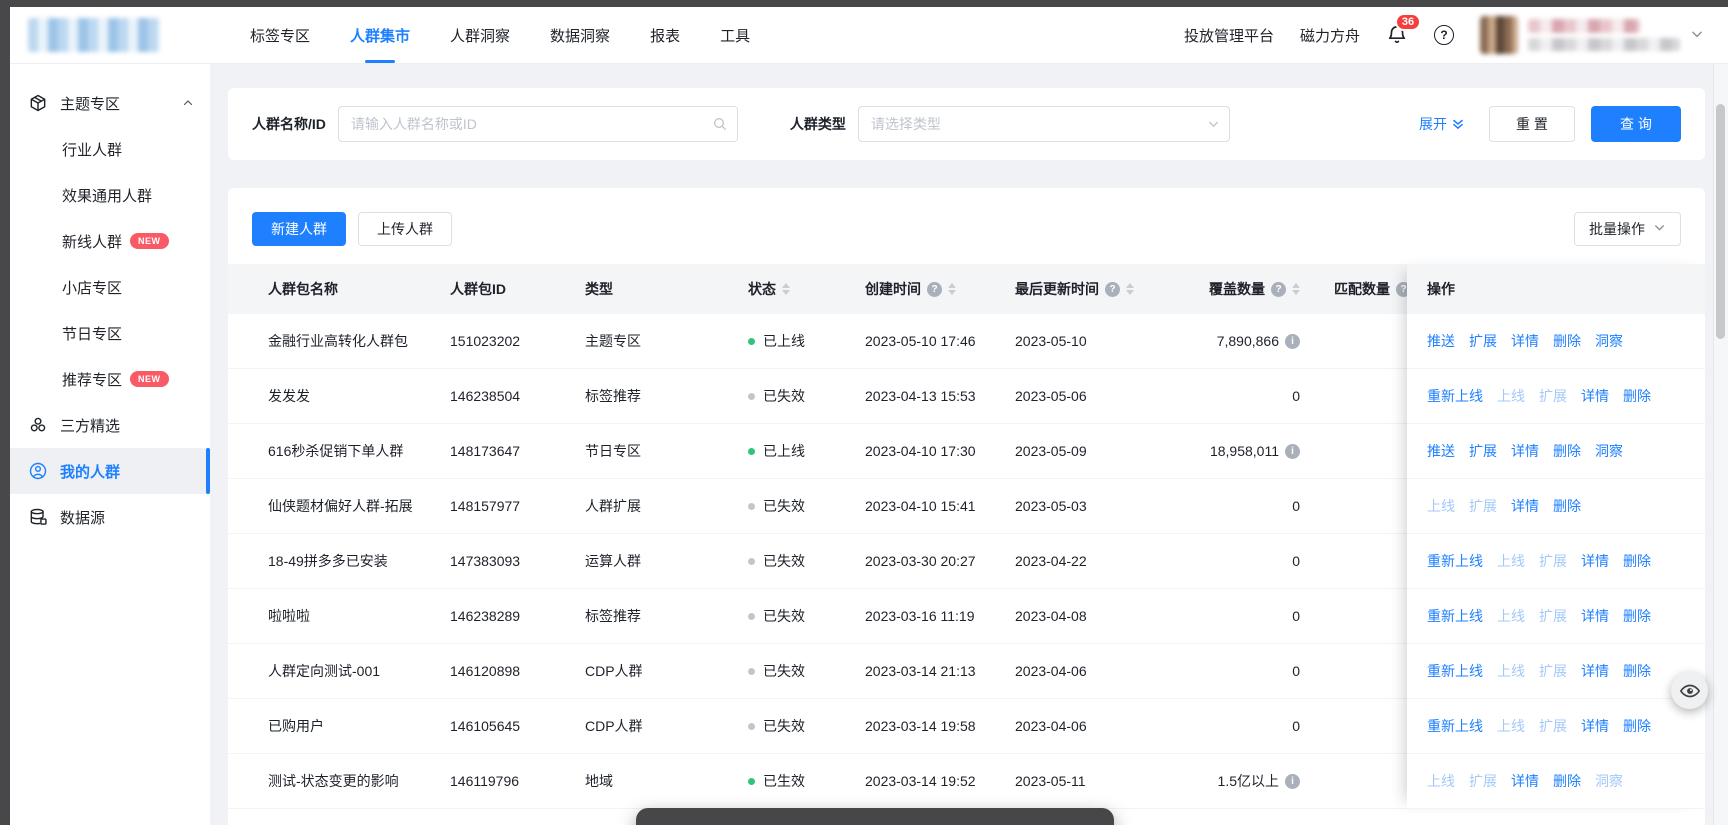 Image resolution: width=1728 pixels, height=825 pixels. Describe the element at coordinates (110, 471) in the screenshot. I see `sidebar-item-my-audience: 我的人群` at that location.